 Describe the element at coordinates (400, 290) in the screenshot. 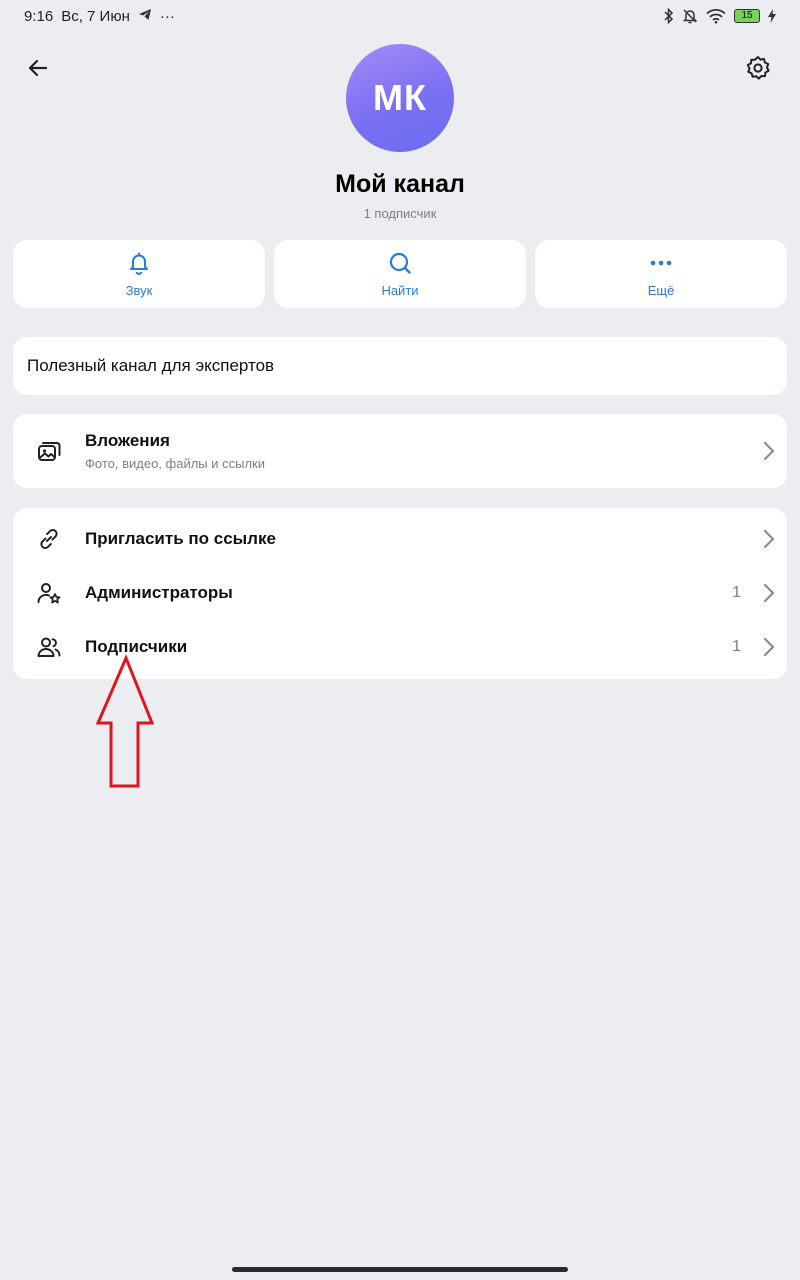

I see `search-label: Найти` at that location.